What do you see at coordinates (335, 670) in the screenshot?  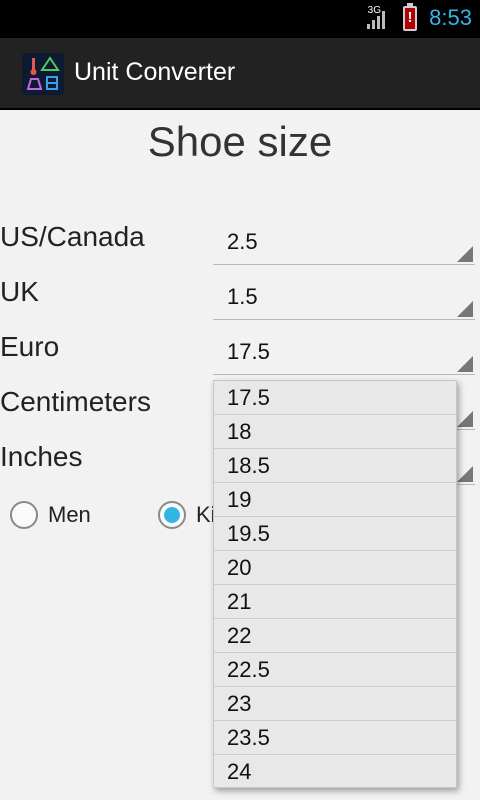 I see `dropdown-item: 22.5` at bounding box center [335, 670].